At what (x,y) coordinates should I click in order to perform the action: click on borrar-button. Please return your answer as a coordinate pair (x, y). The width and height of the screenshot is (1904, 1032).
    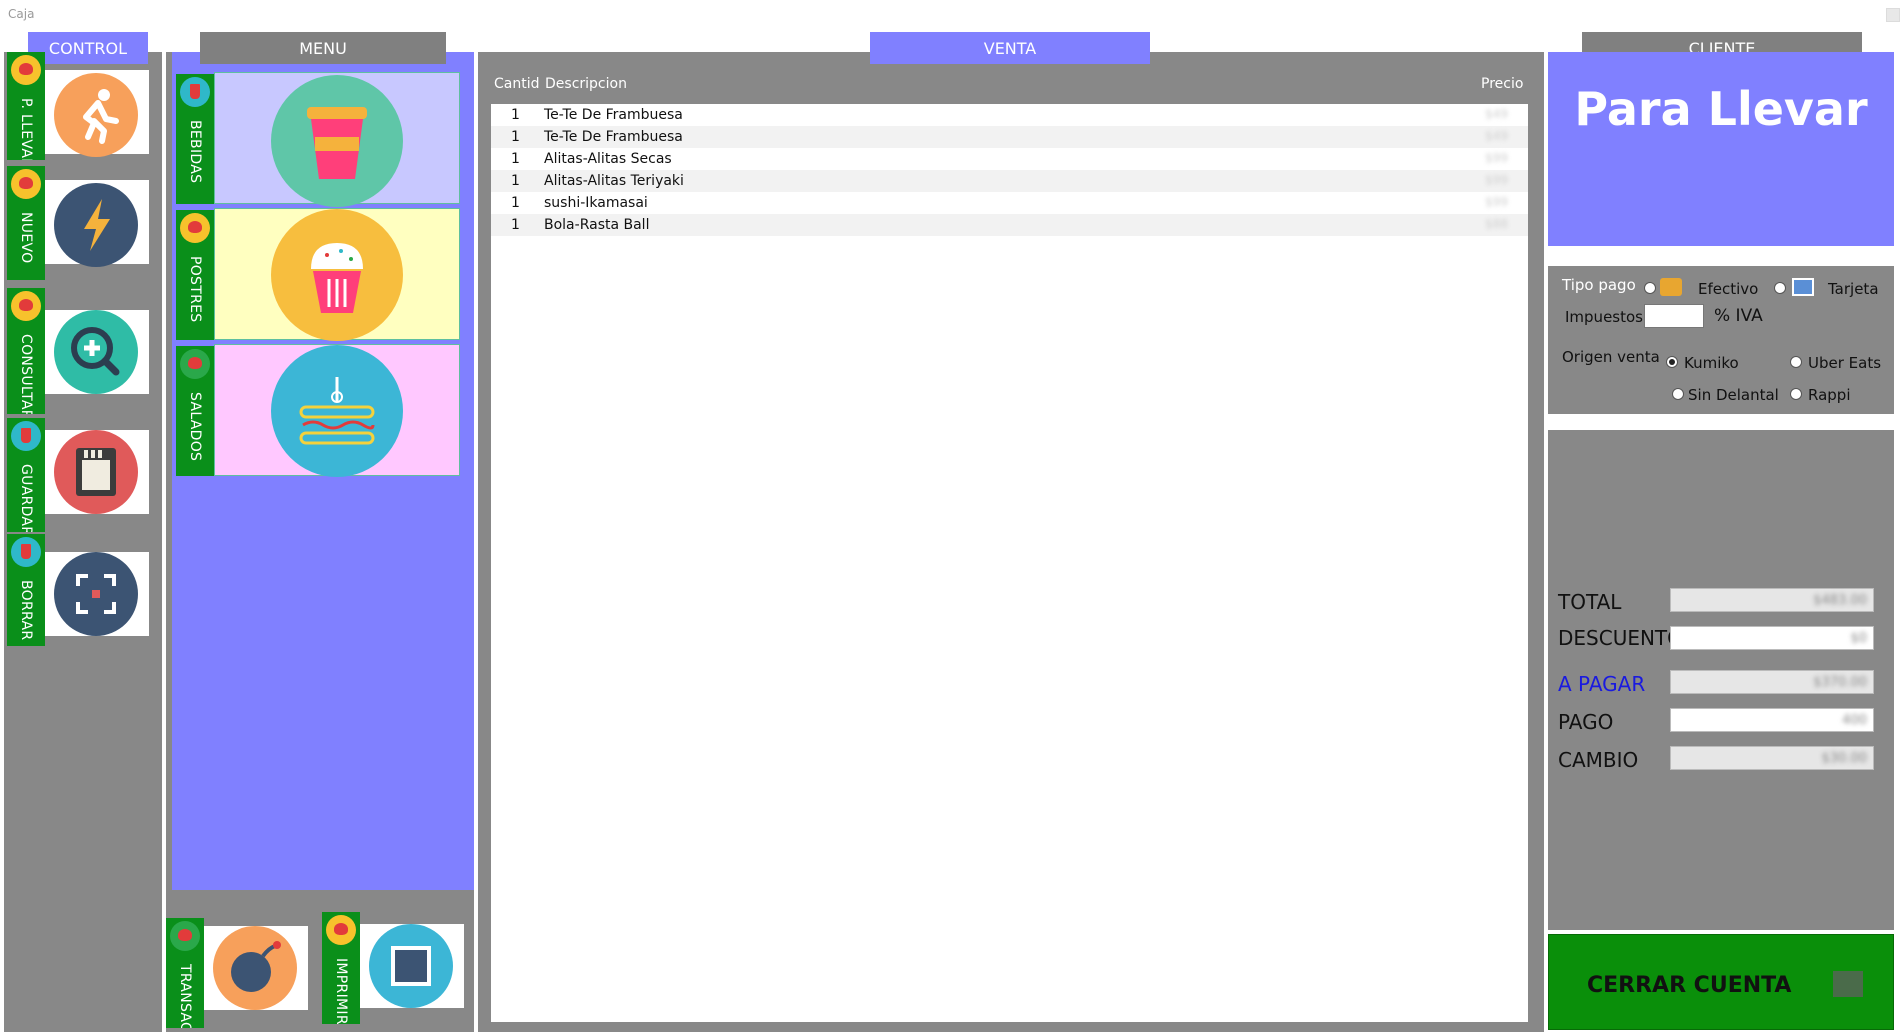
    Looking at the image, I should click on (97, 594).